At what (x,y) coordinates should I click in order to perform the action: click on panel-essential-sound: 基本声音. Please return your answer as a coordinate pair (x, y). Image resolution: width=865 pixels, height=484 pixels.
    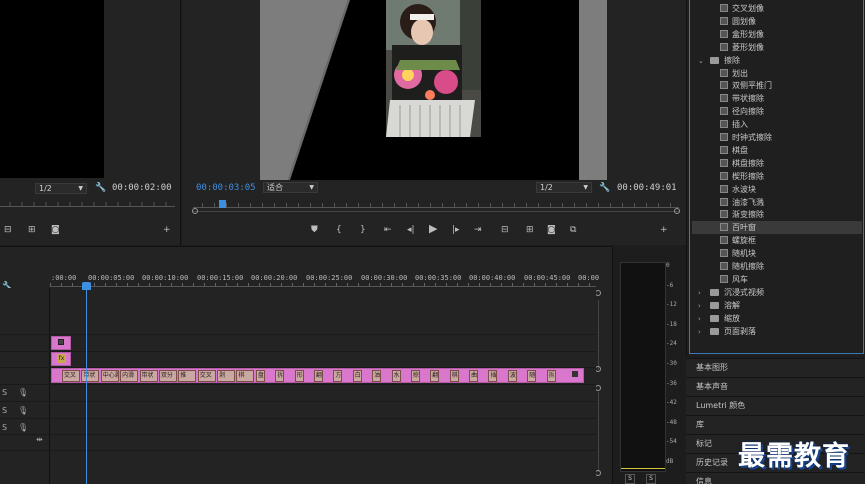
    Looking at the image, I should click on (775, 386).